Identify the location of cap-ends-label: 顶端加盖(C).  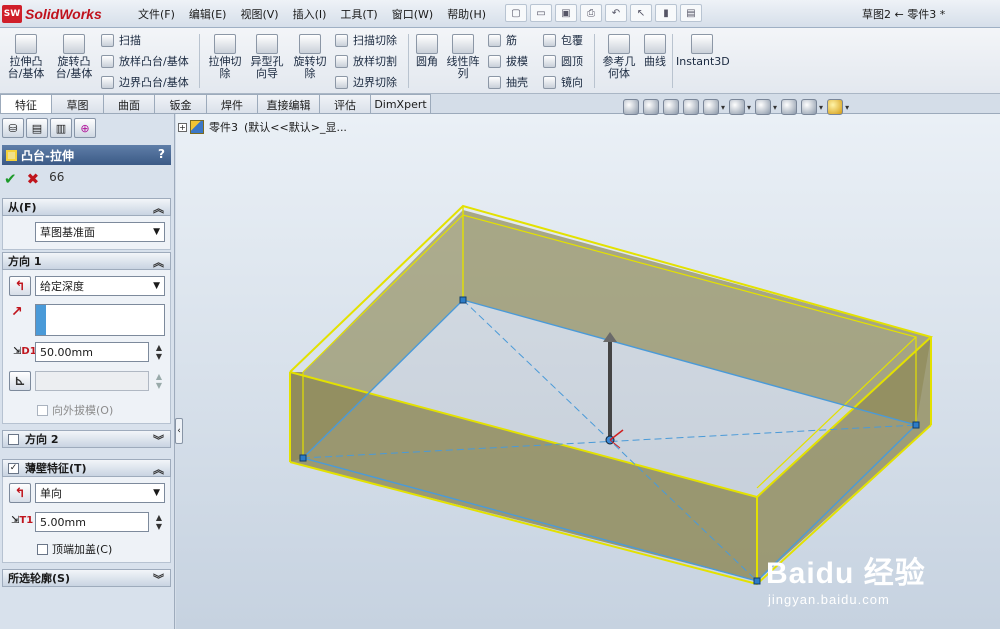
(82, 549).